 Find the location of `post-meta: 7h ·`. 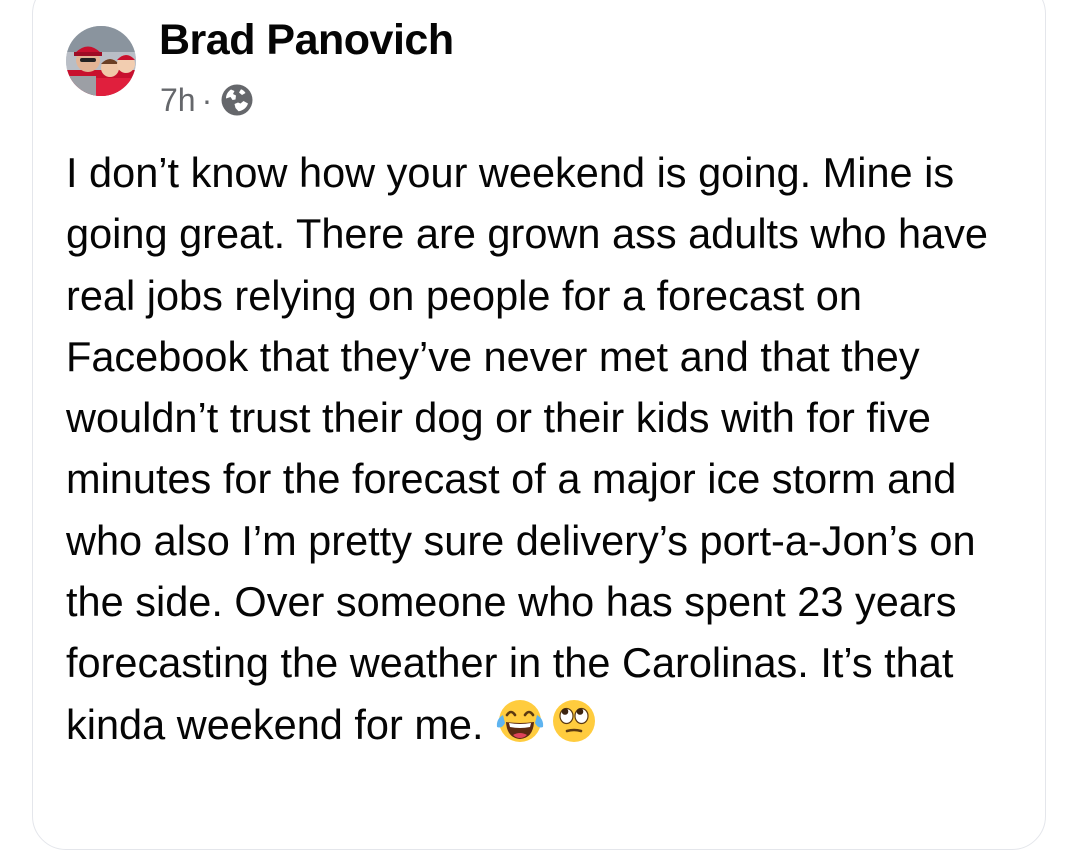

post-meta: 7h · is located at coordinates (207, 100).